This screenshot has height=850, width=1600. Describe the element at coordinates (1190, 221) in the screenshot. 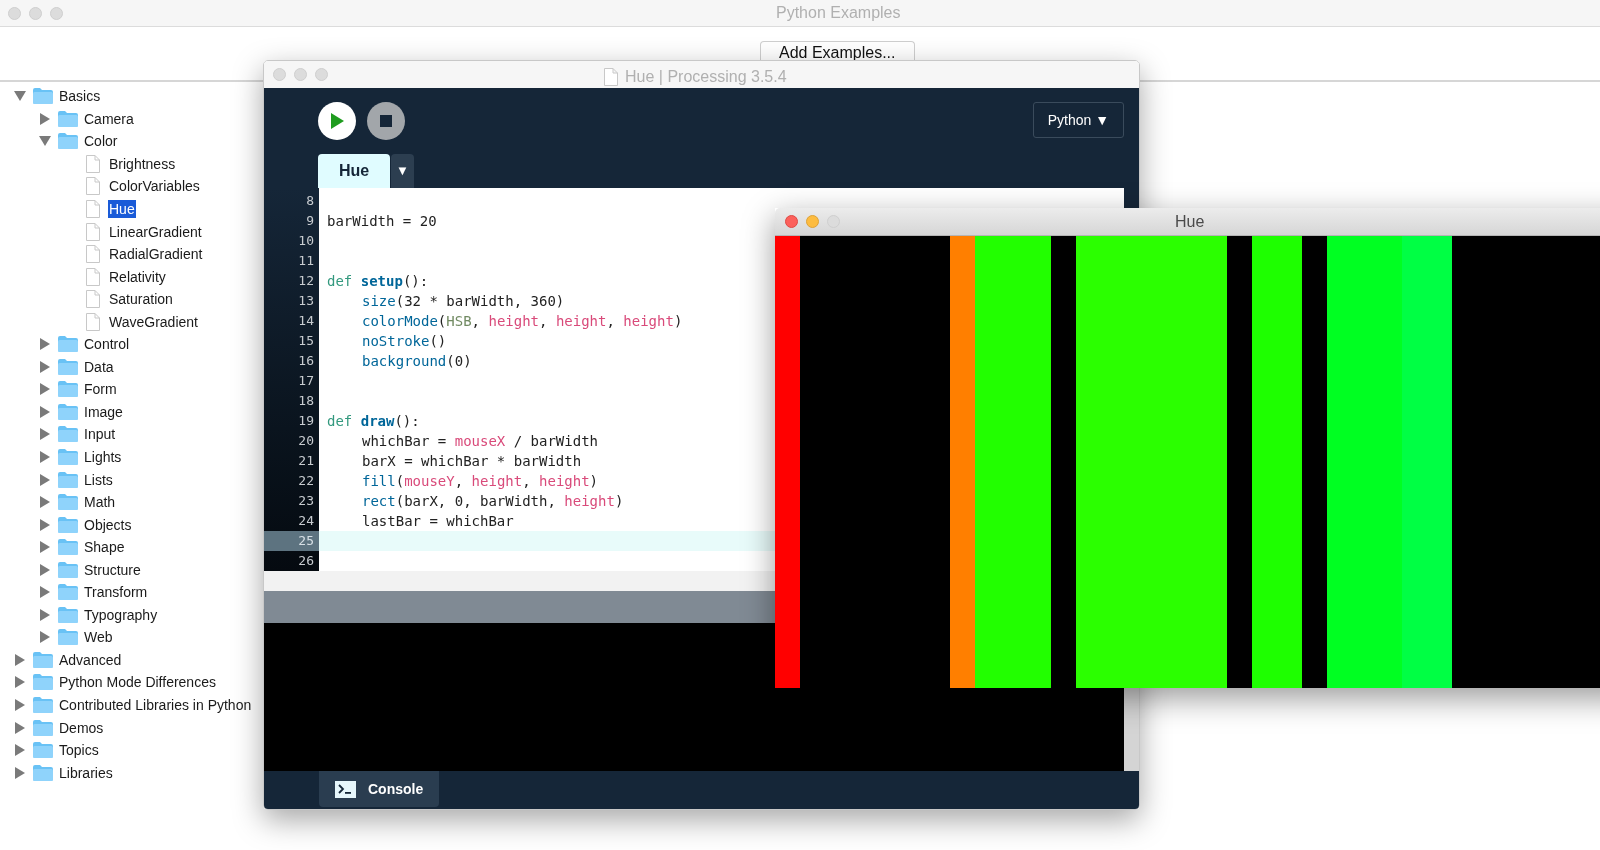

I see `window-title: Hue` at that location.